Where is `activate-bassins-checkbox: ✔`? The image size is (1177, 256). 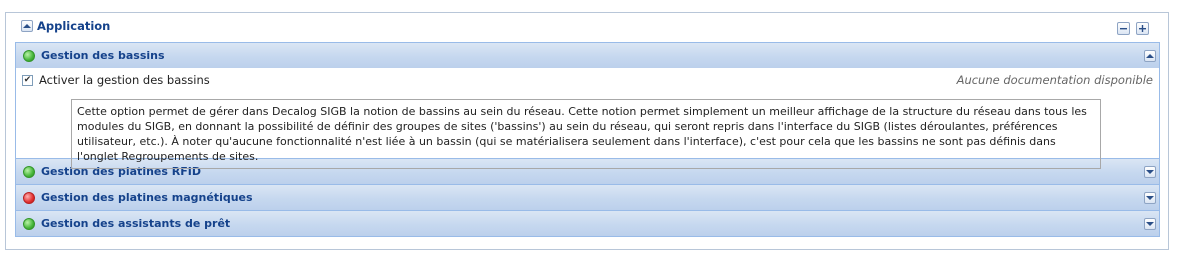 activate-bassins-checkbox: ✔ is located at coordinates (27, 80).